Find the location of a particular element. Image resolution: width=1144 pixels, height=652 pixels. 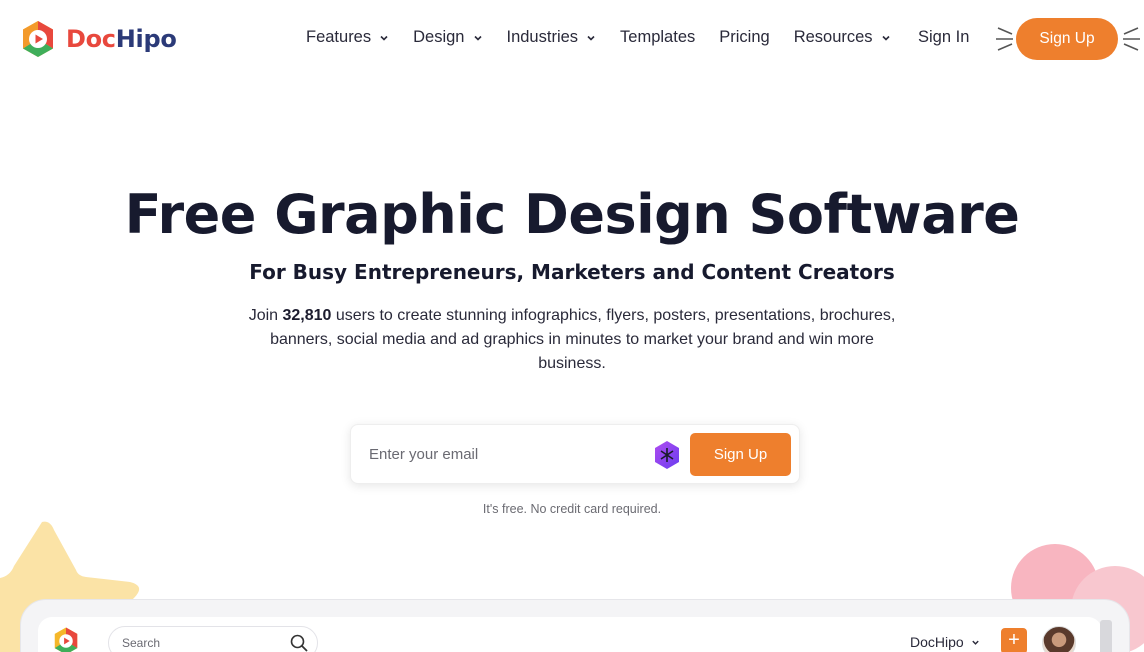

search-icon is located at coordinates (299, 643).